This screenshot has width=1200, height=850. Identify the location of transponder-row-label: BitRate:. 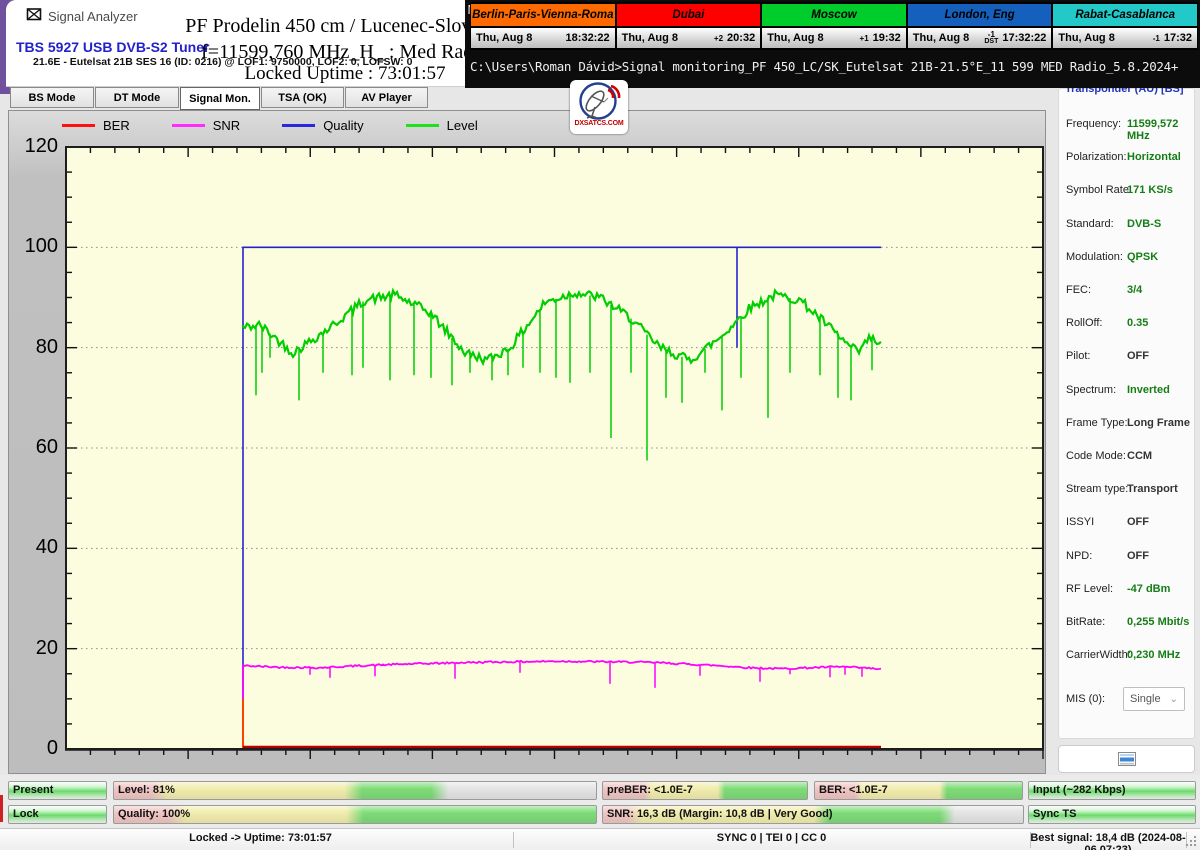
(1086, 622).